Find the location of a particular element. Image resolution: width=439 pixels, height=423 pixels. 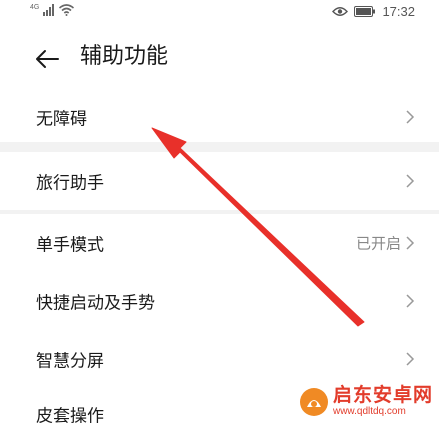

wifi-icon is located at coordinates (67, 10).